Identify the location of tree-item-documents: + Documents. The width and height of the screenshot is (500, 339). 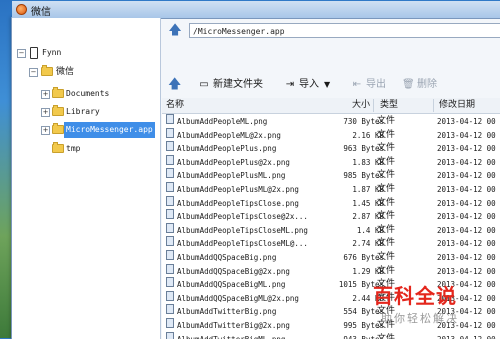
(86, 94).